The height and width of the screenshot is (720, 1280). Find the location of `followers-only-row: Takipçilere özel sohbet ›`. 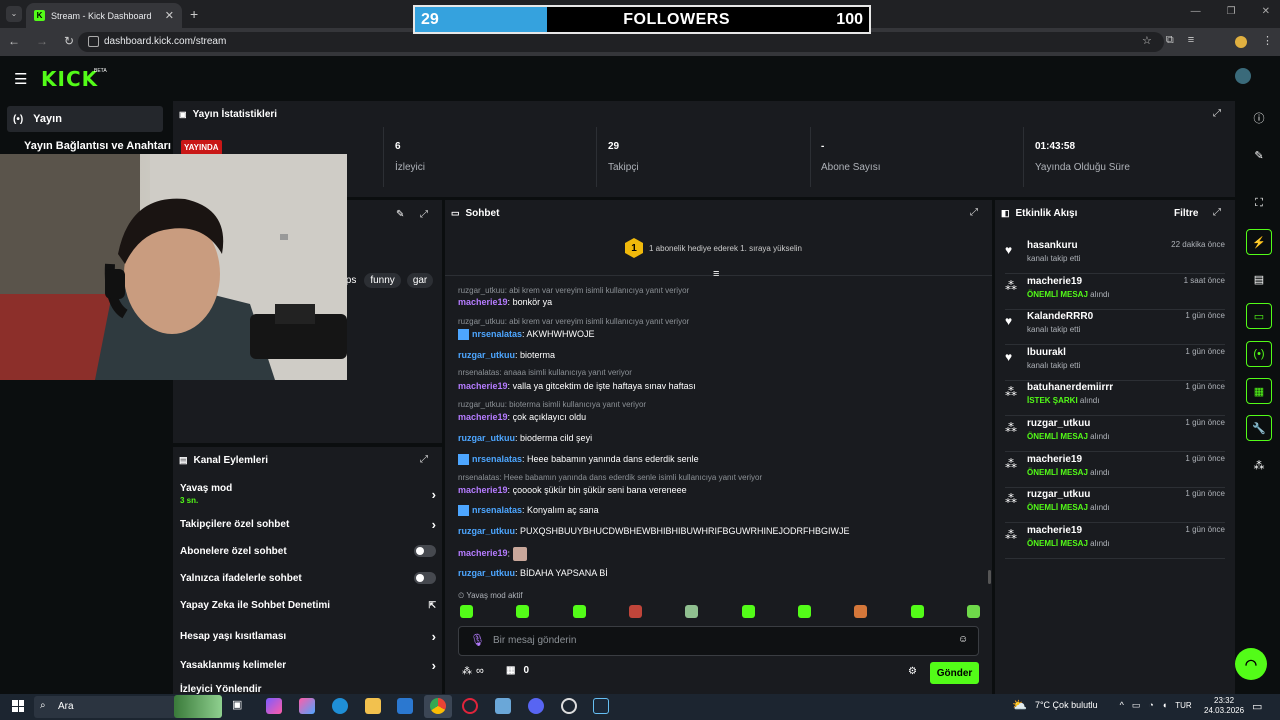

followers-only-row: Takipçilere özel sohbet › is located at coordinates (308, 524).